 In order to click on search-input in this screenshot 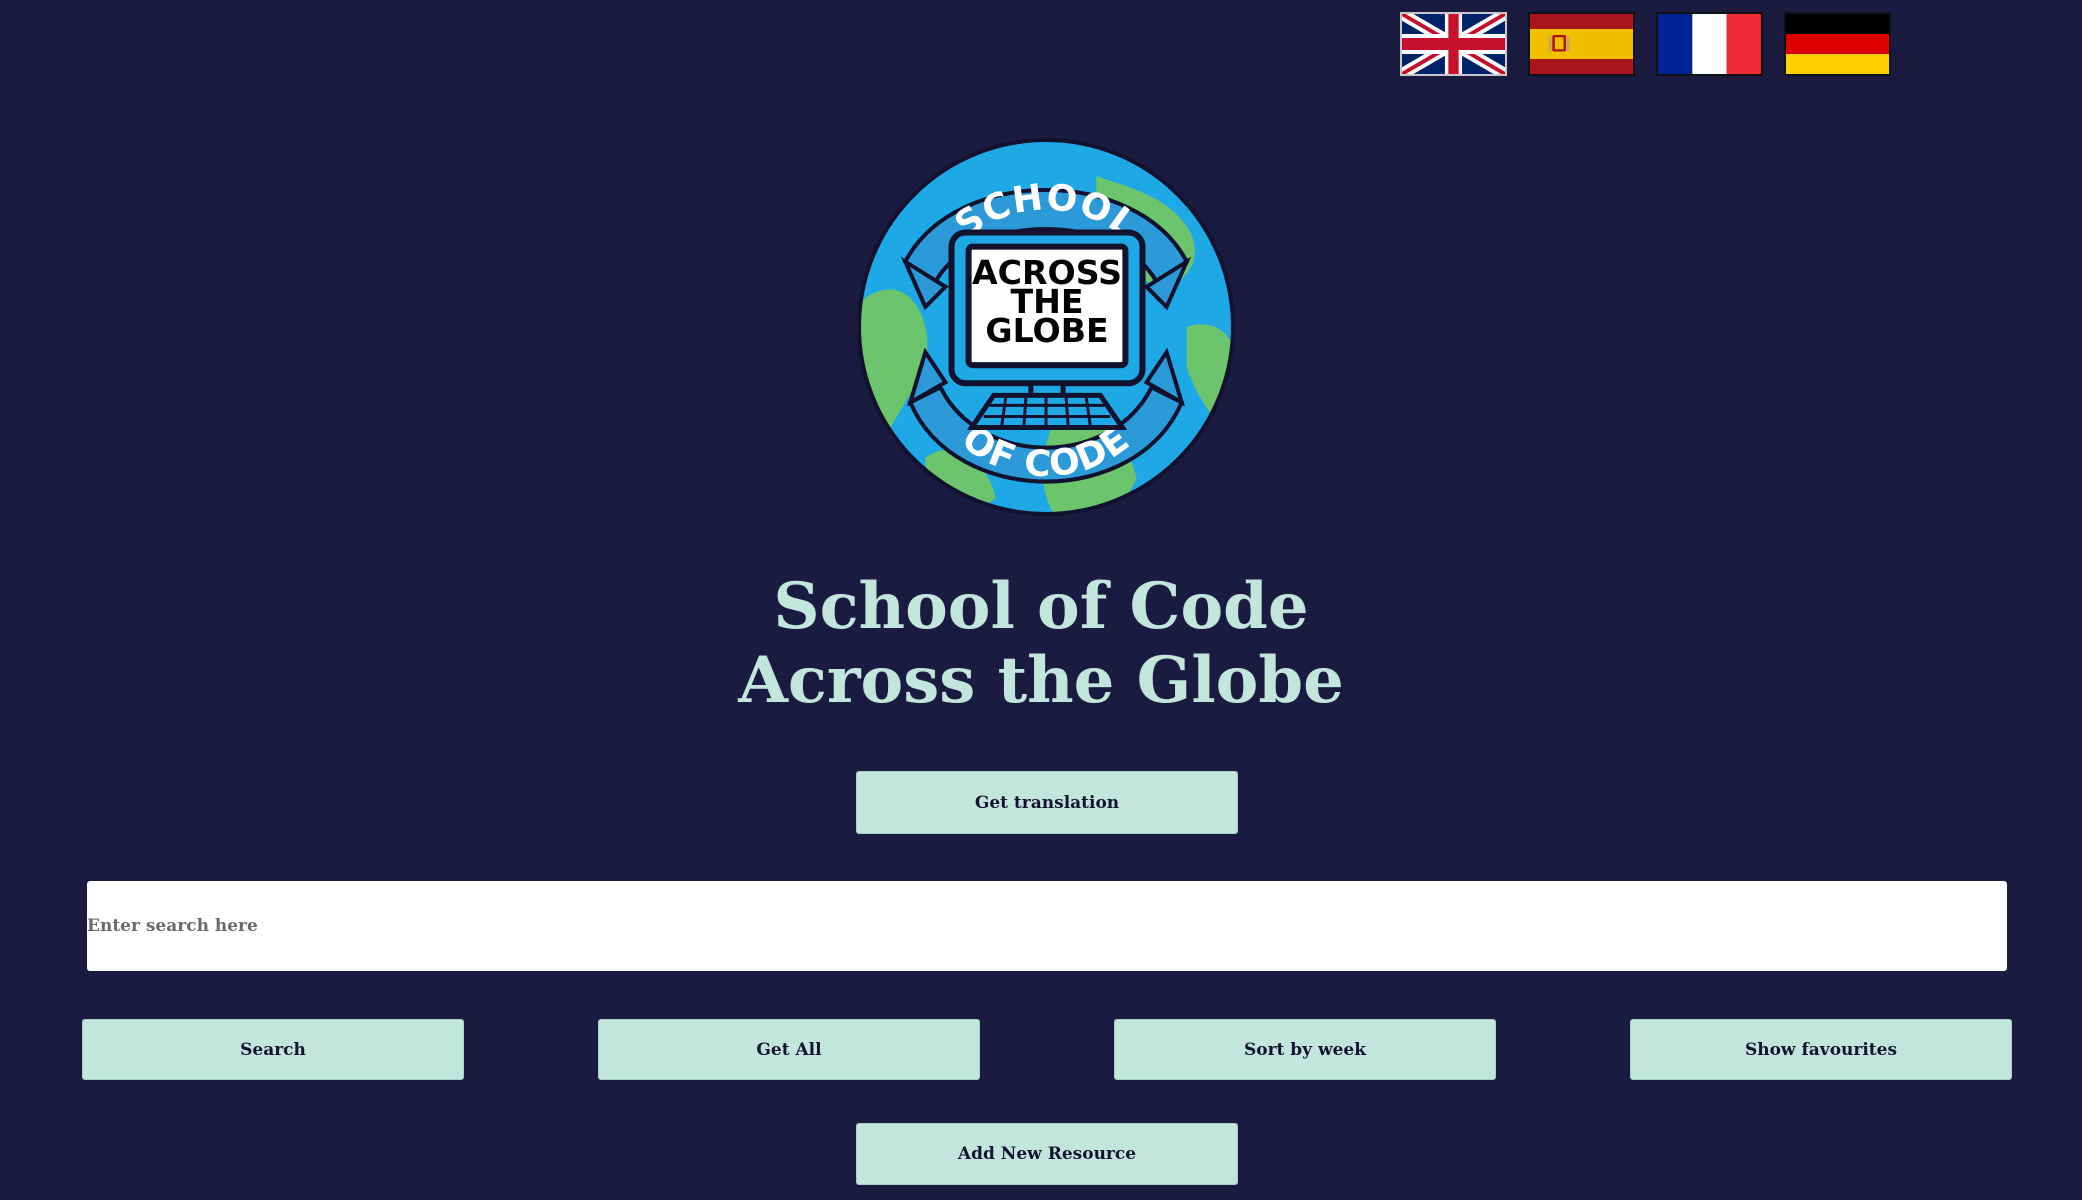, I will do `click(1047, 926)`.